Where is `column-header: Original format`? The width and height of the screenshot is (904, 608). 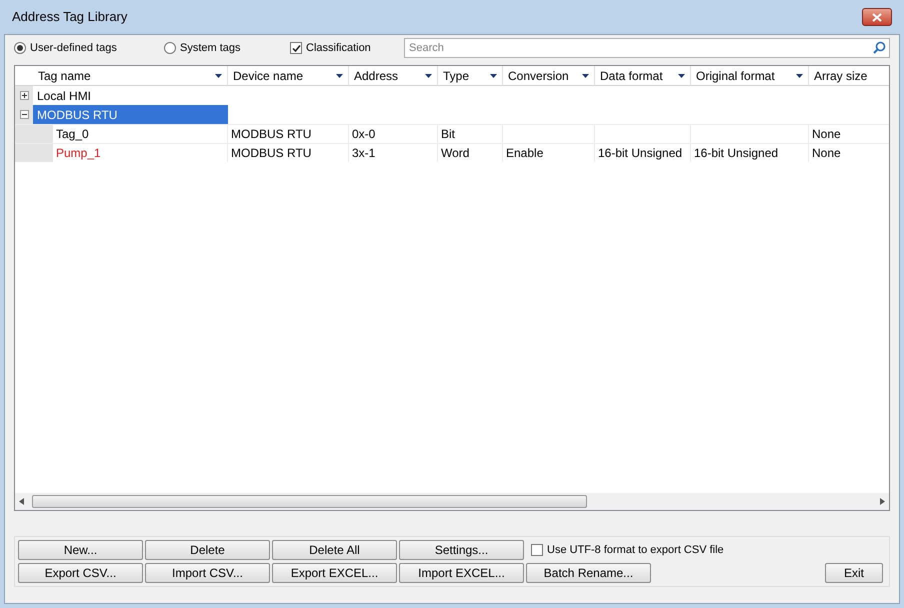
column-header: Original format is located at coordinates (750, 75).